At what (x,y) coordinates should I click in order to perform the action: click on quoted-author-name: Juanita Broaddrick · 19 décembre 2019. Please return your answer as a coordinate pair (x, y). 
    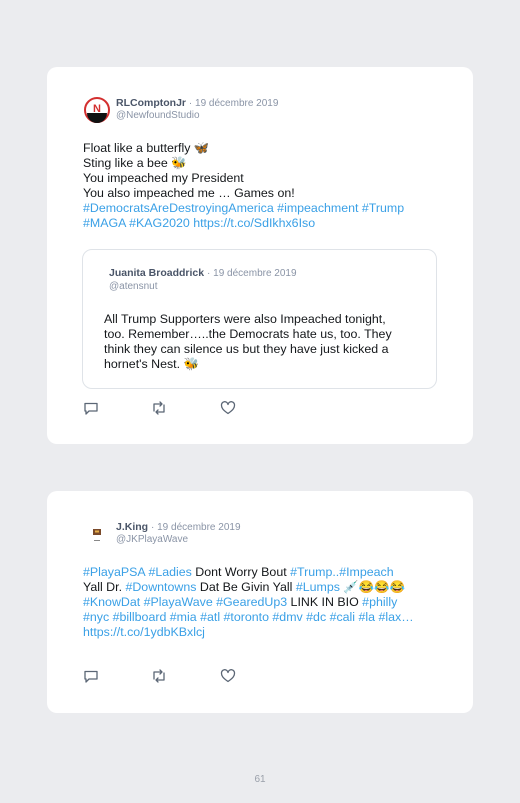
    Looking at the image, I should click on (203, 273).